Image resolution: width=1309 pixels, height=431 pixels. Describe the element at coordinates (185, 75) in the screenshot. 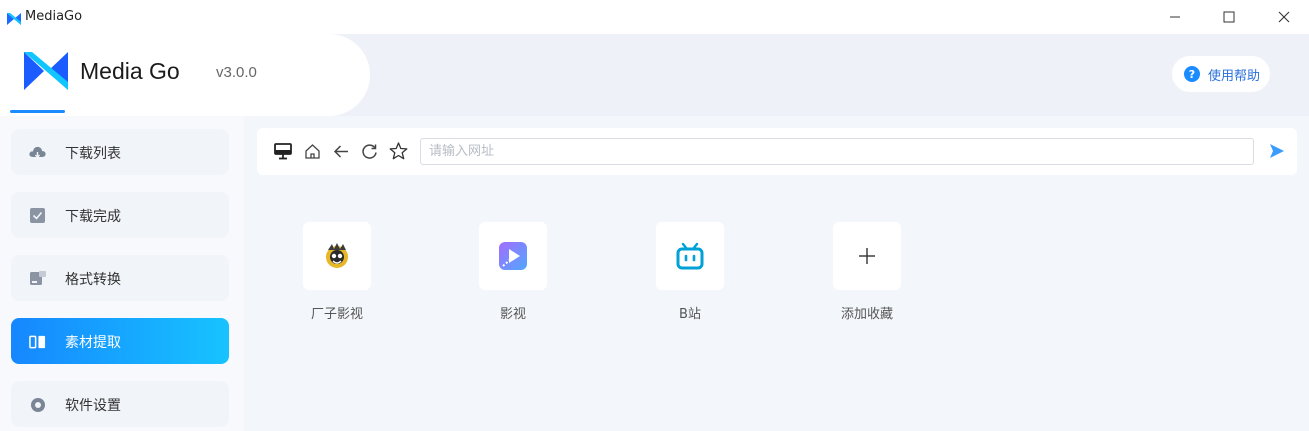

I see `brand-card: Media Go v3.0.0` at that location.